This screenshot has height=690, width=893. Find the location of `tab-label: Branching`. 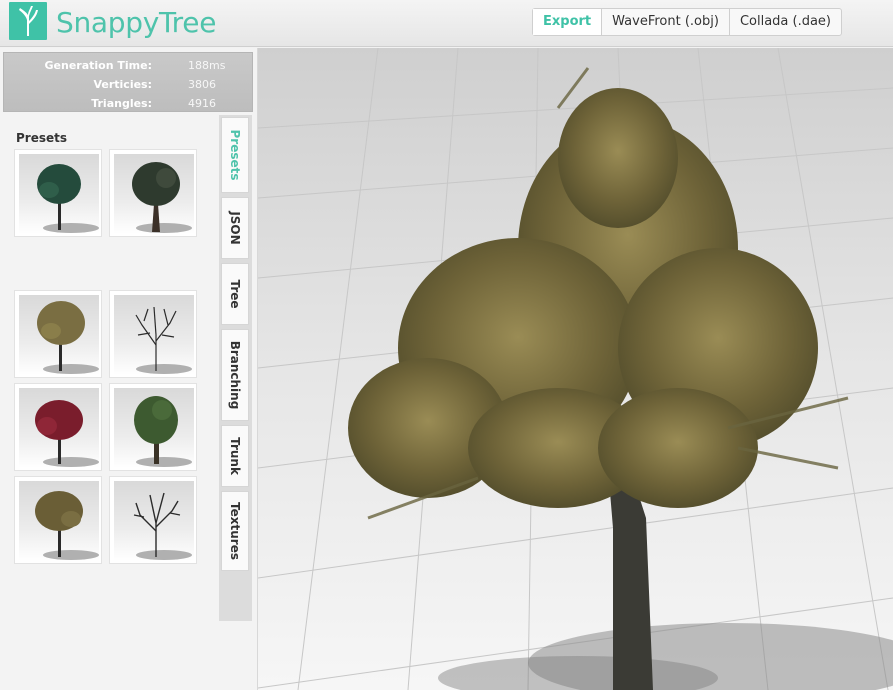

tab-label: Branching is located at coordinates (235, 375).